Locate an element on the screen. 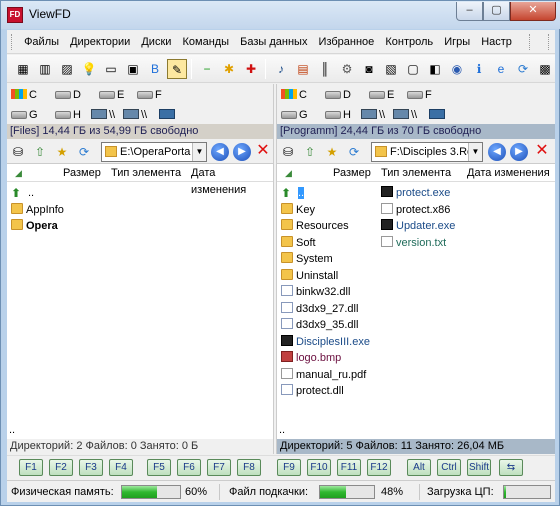 This screenshot has width=560, height=506. camera-icon: ◙ is located at coordinates (369, 69).